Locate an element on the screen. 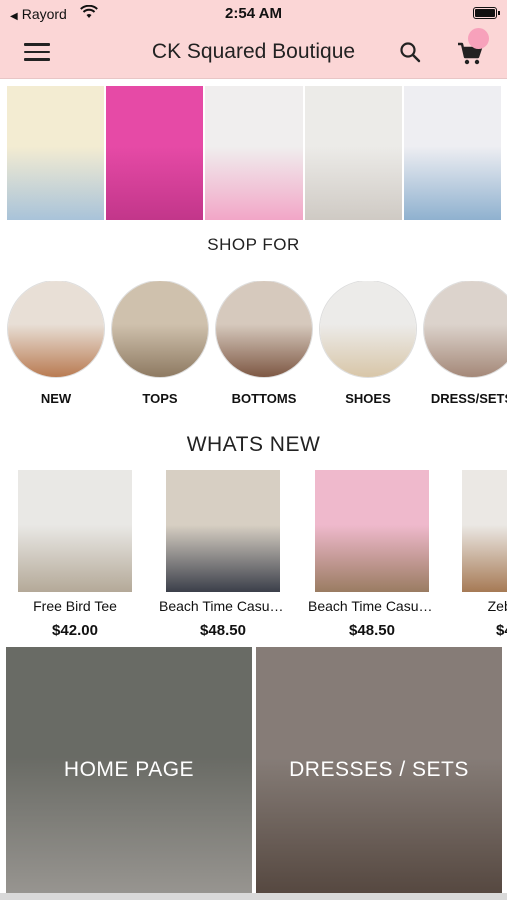 The image size is (507, 900). whats-new-heading: WHATS NEW is located at coordinates (253, 444).